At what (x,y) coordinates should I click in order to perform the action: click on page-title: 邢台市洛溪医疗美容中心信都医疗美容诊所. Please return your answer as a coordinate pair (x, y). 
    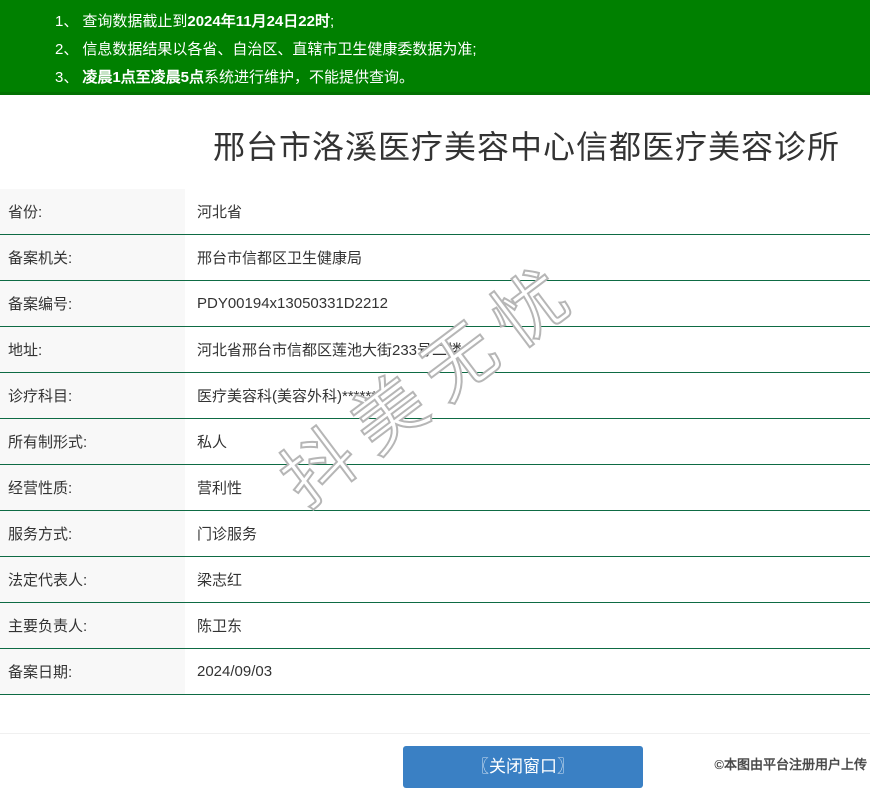
    Looking at the image, I should click on (526, 147).